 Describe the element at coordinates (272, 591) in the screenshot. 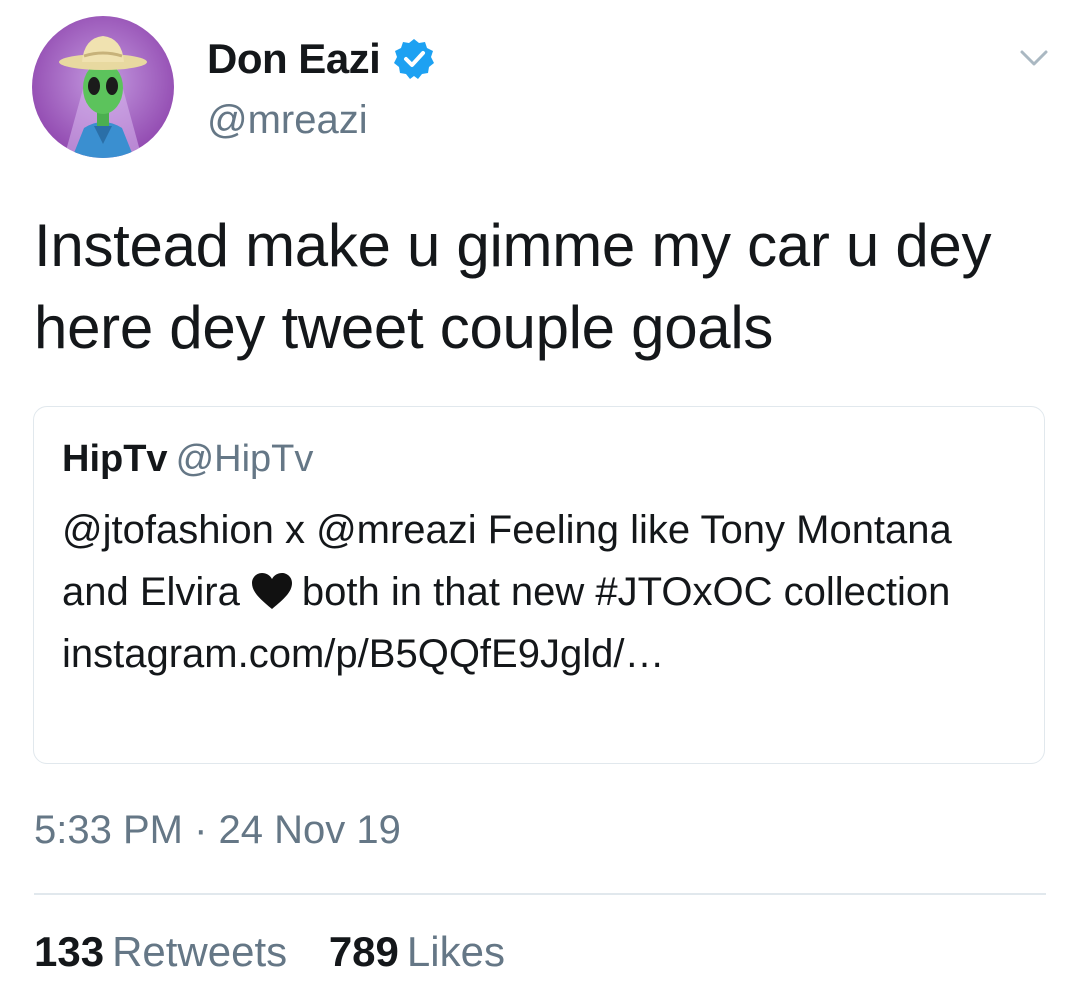

I see `black-heart-icon` at that location.